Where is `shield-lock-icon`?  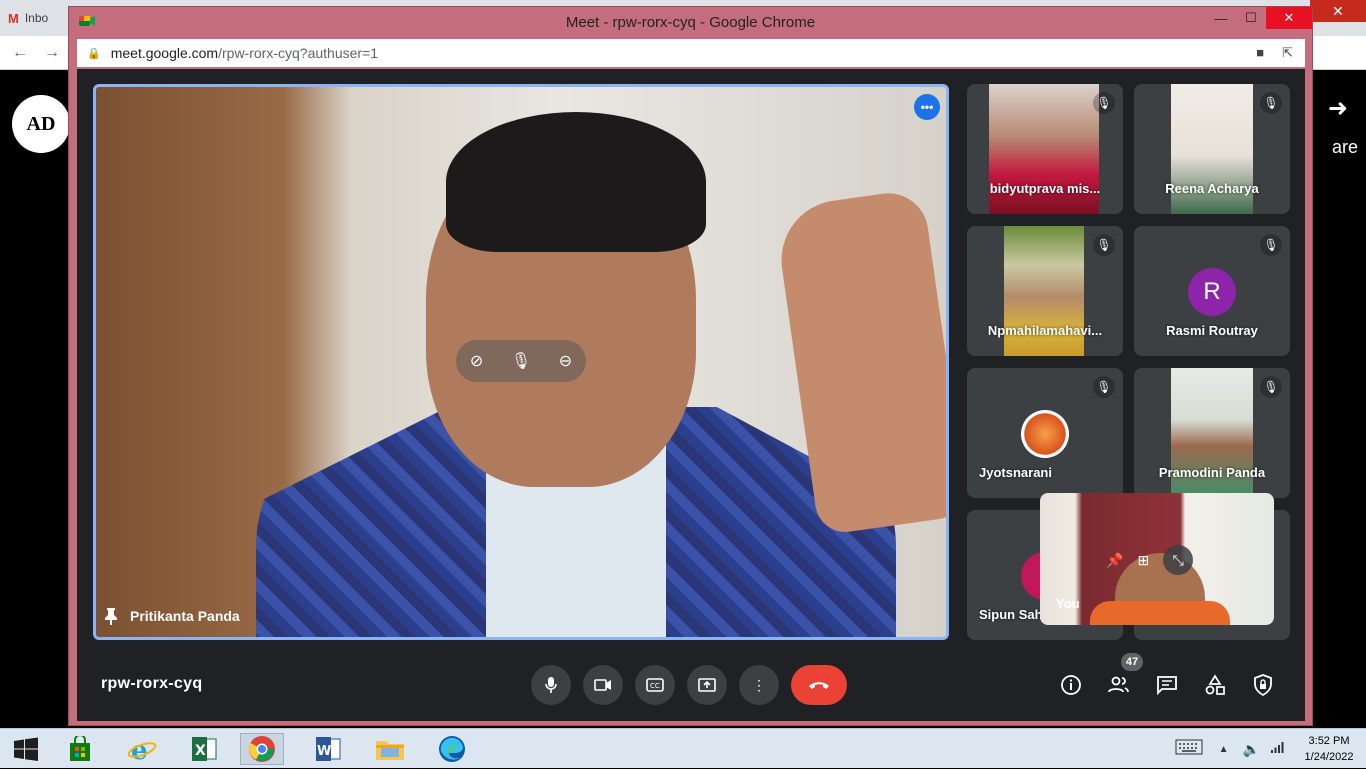 shield-lock-icon is located at coordinates (1263, 685).